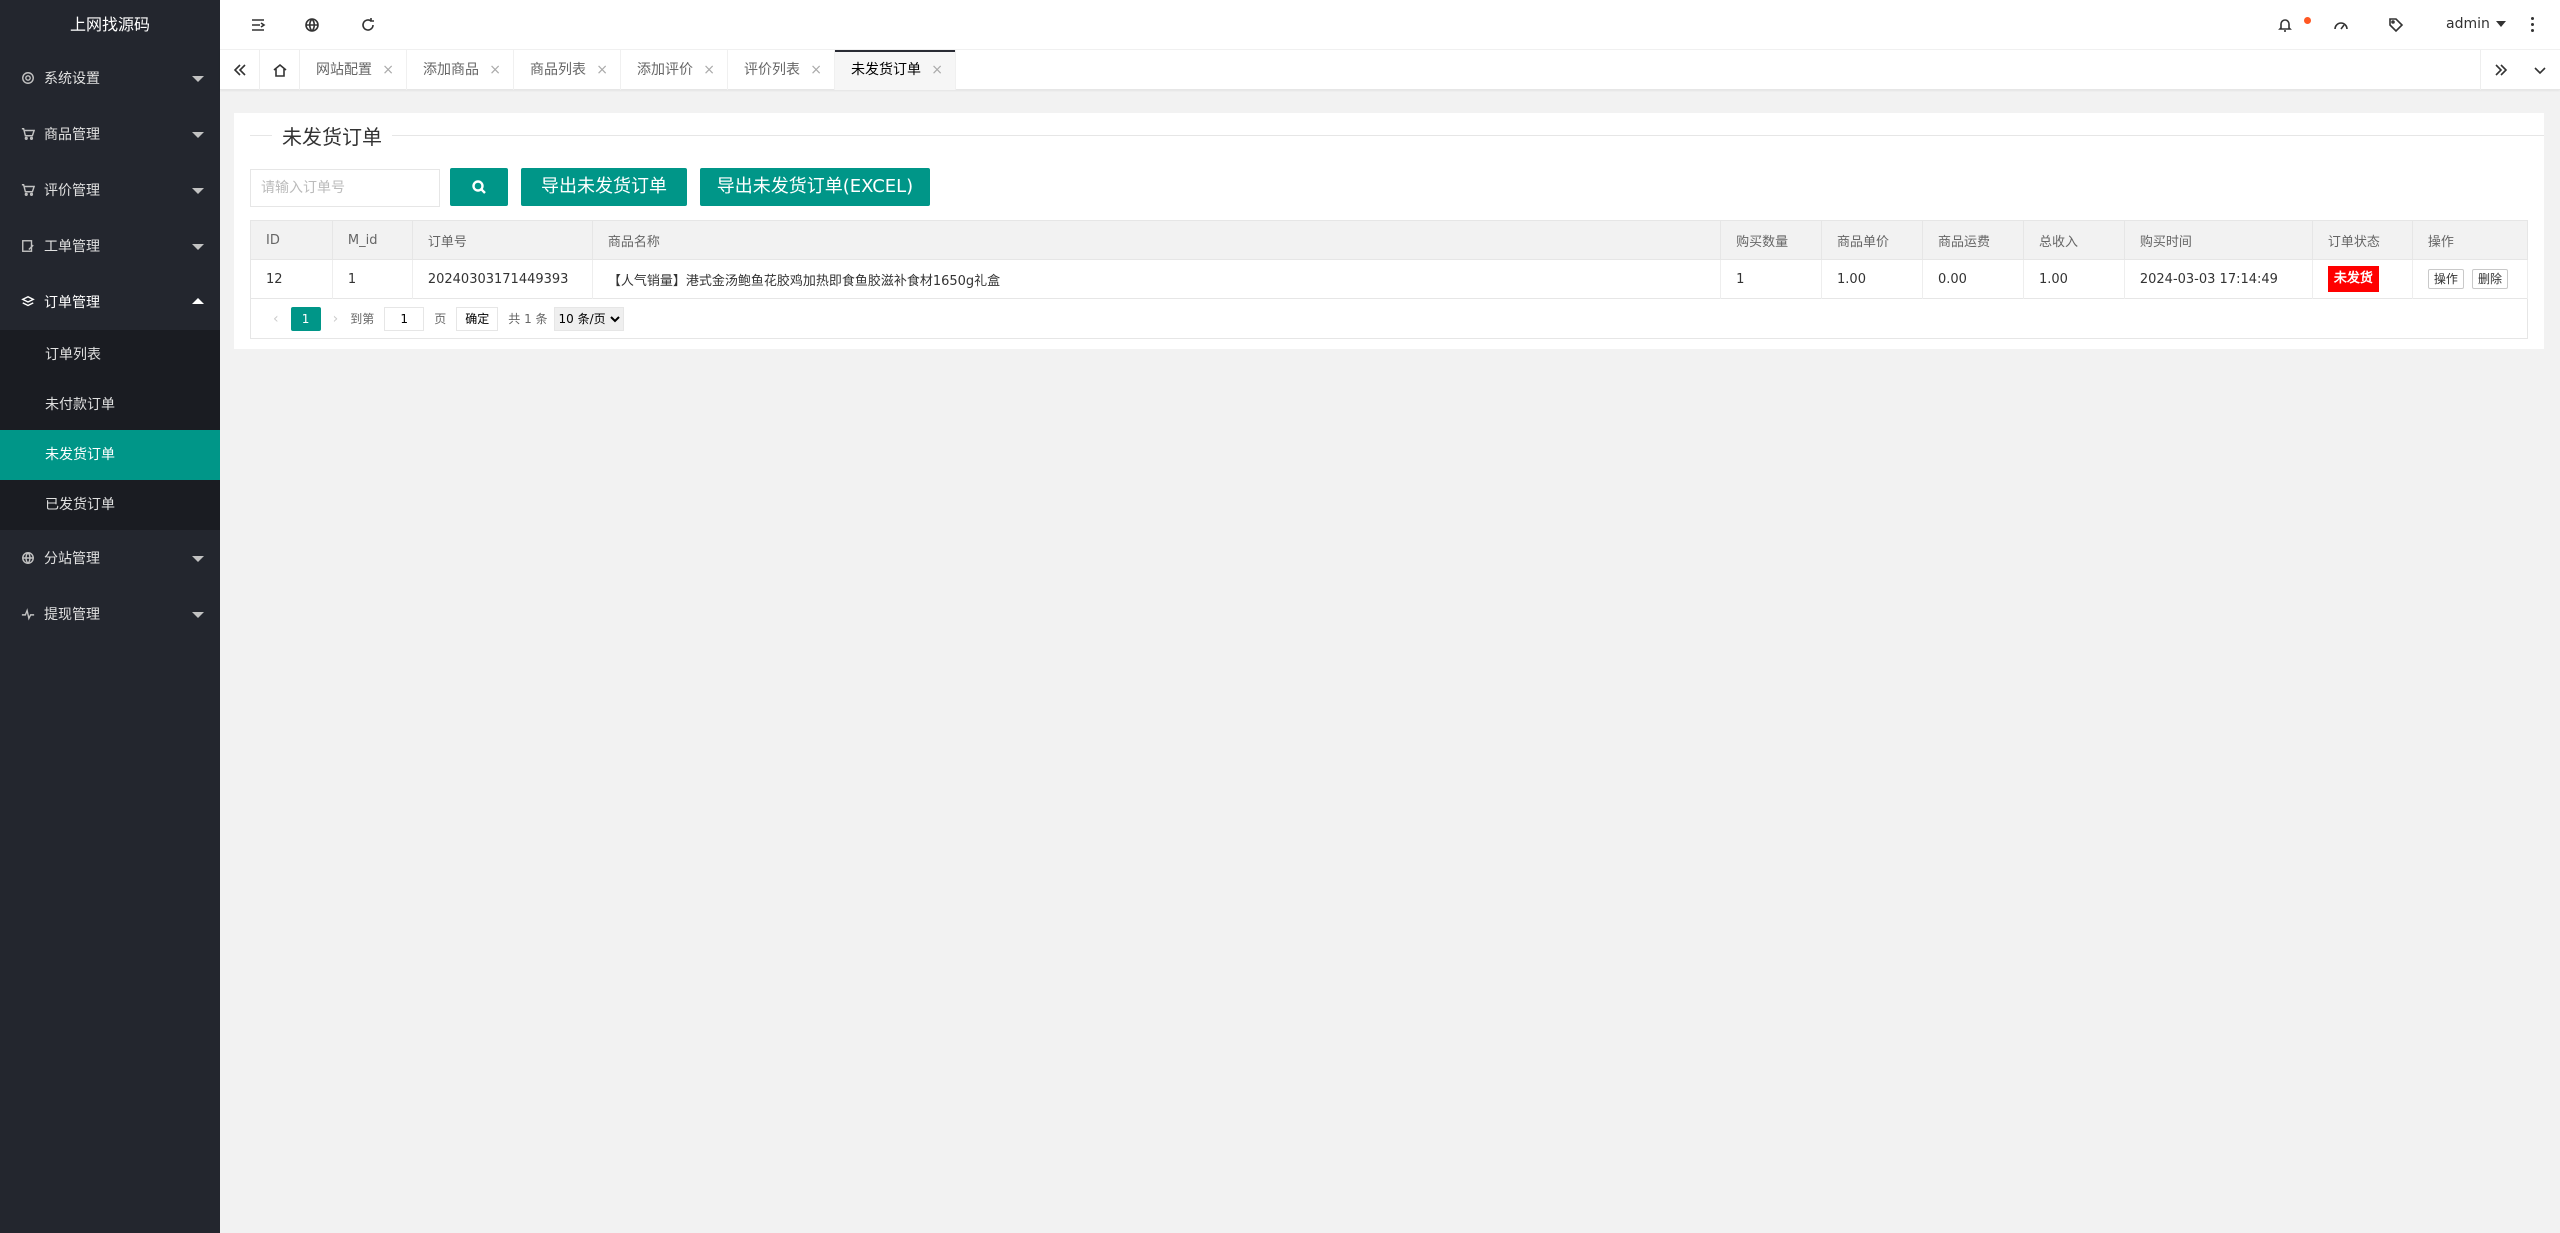 The image size is (2560, 1233). I want to click on operate-button: 操作, so click(2445, 279).